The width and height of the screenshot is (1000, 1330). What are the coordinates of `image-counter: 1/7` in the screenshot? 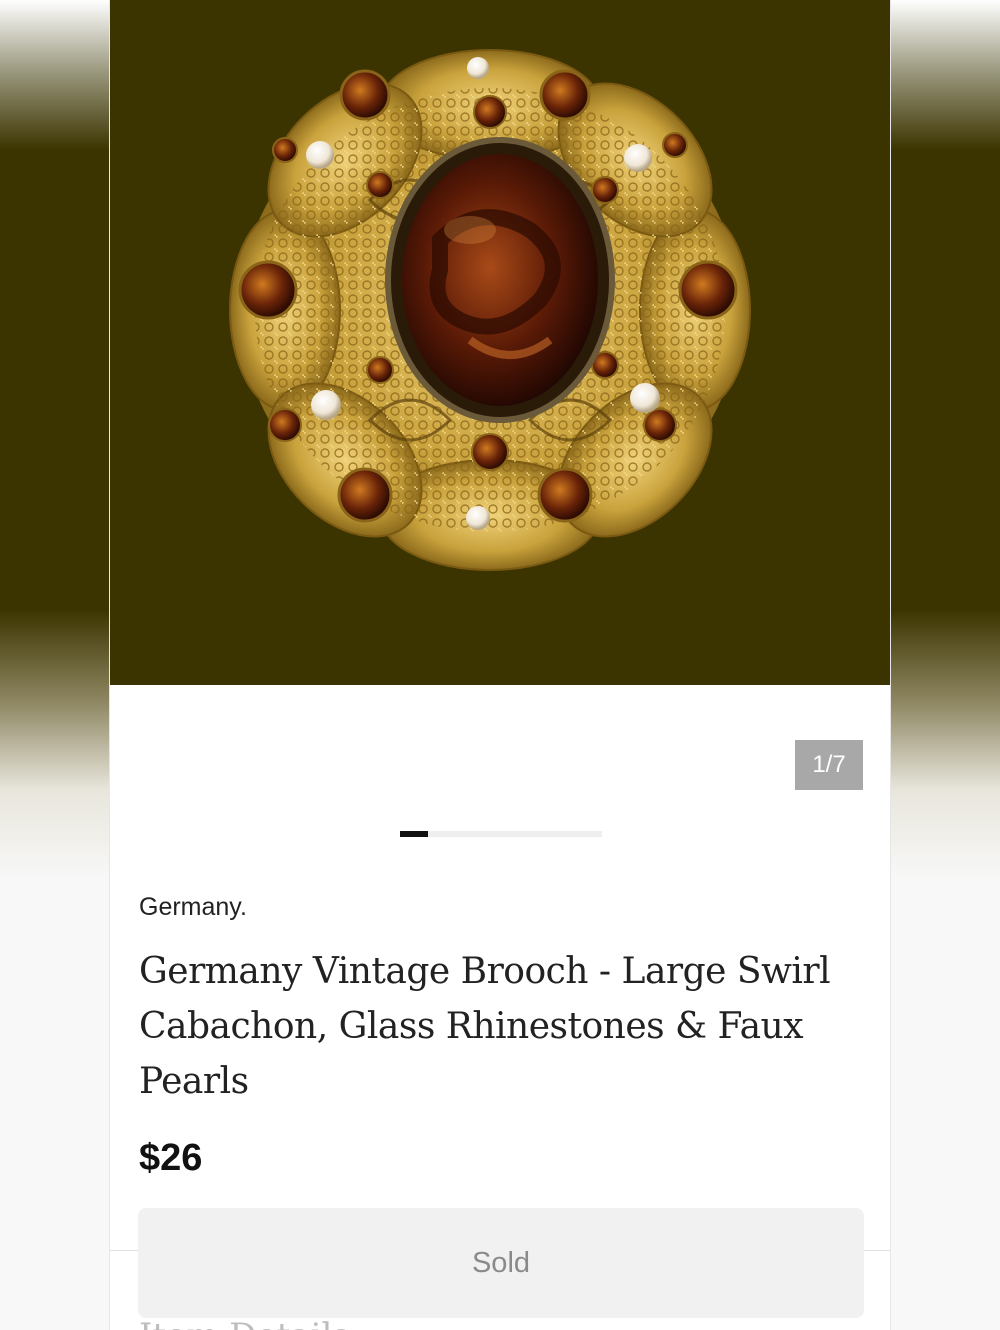 It's located at (829, 765).